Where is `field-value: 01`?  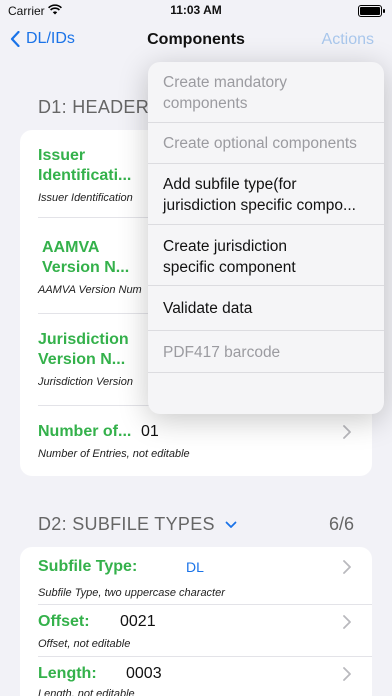
field-value: 01 is located at coordinates (150, 431).